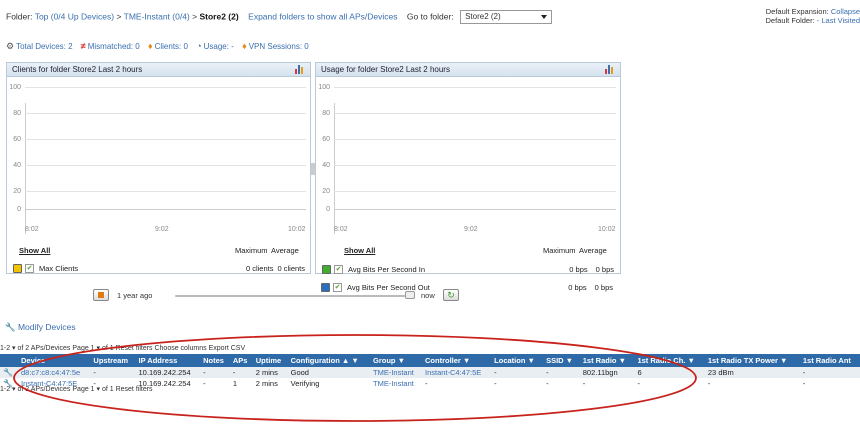 The image size is (860, 428). Describe the element at coordinates (468, 70) in the screenshot. I see `usage-panel-header: Usage for folder Store2 Last 2 hours` at that location.